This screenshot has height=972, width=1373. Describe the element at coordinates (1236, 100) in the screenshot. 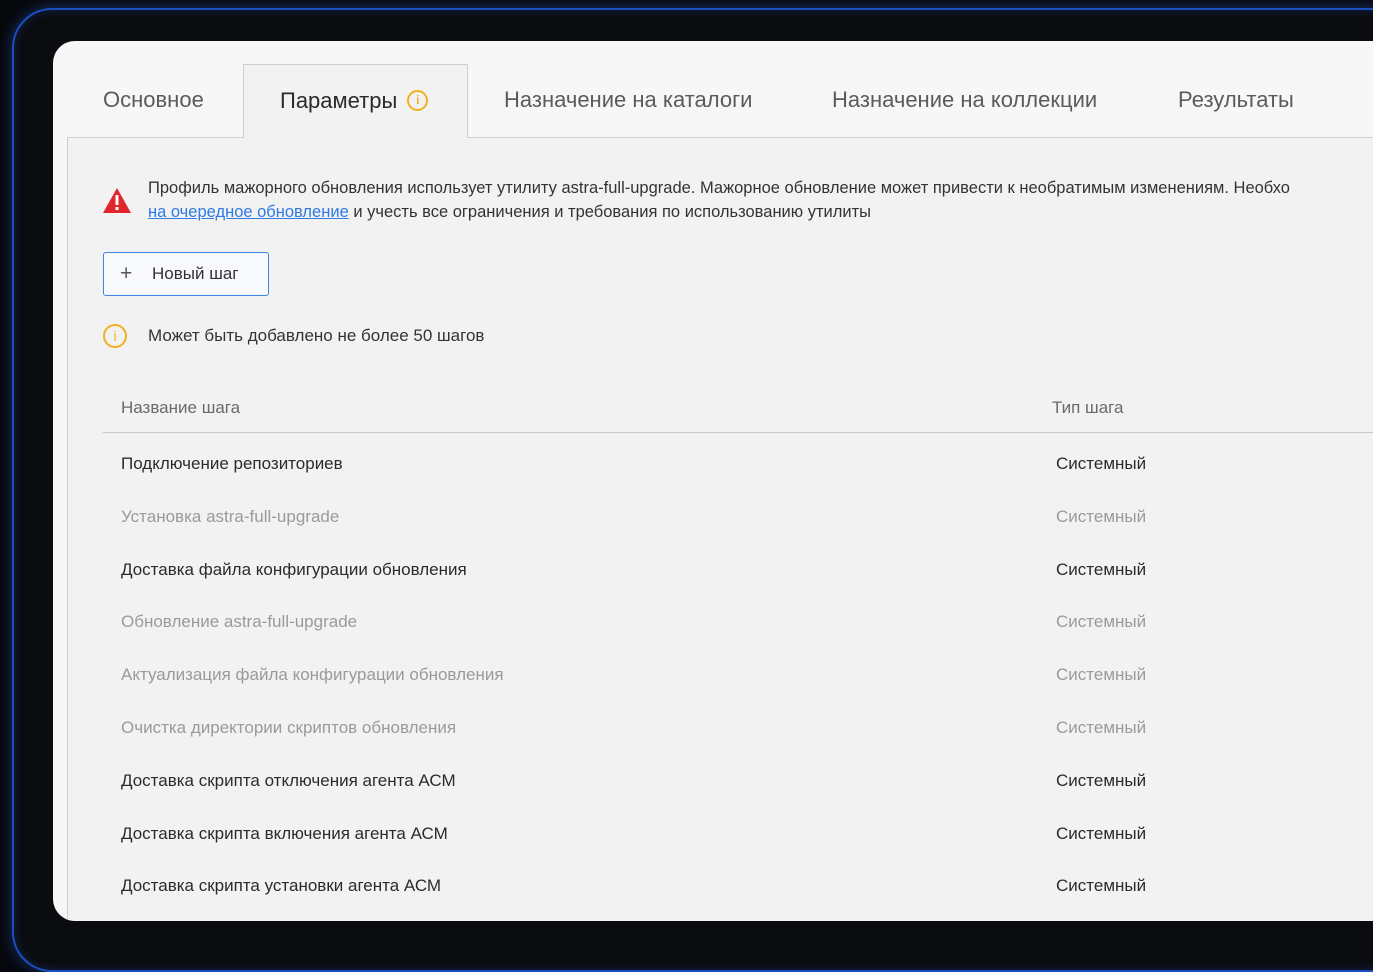

I see `tab-results: Результаты` at that location.